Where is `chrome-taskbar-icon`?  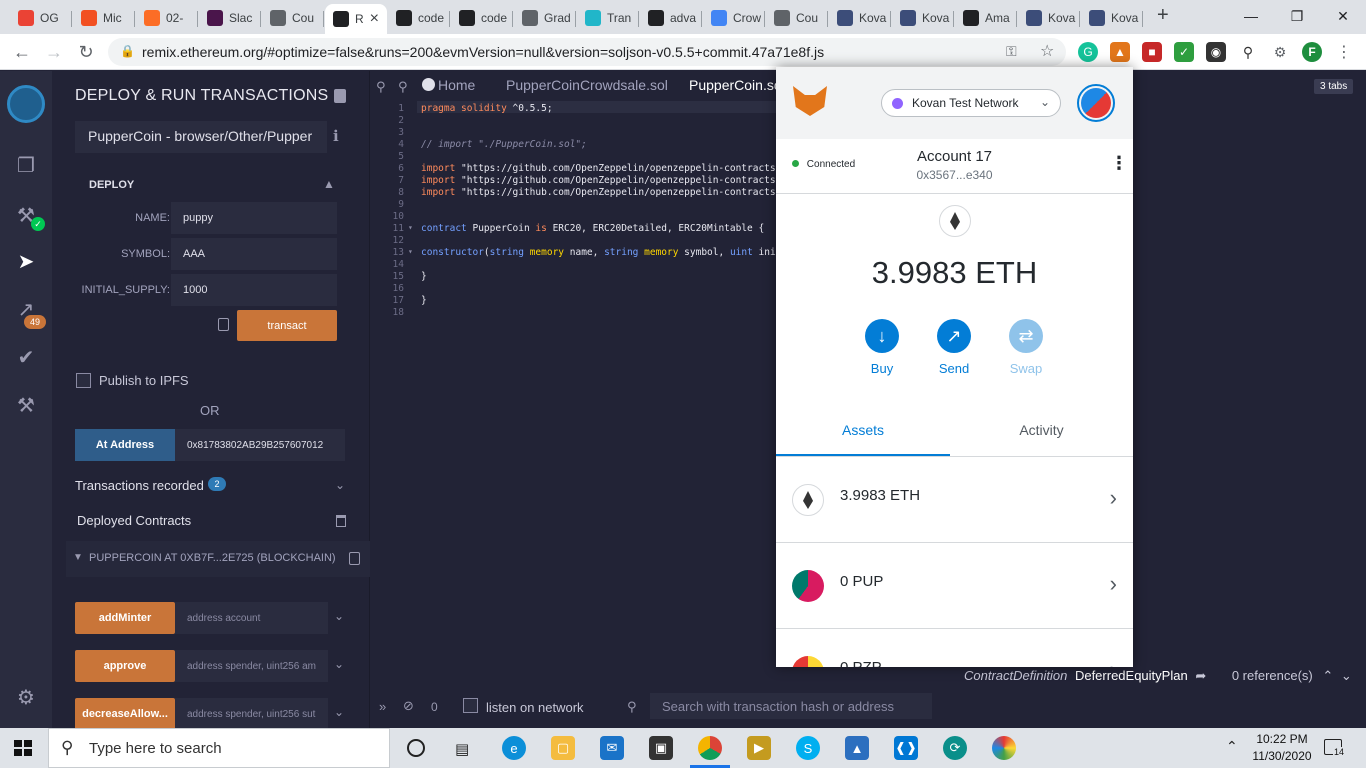
chrome-taskbar-icon is located at coordinates (710, 748).